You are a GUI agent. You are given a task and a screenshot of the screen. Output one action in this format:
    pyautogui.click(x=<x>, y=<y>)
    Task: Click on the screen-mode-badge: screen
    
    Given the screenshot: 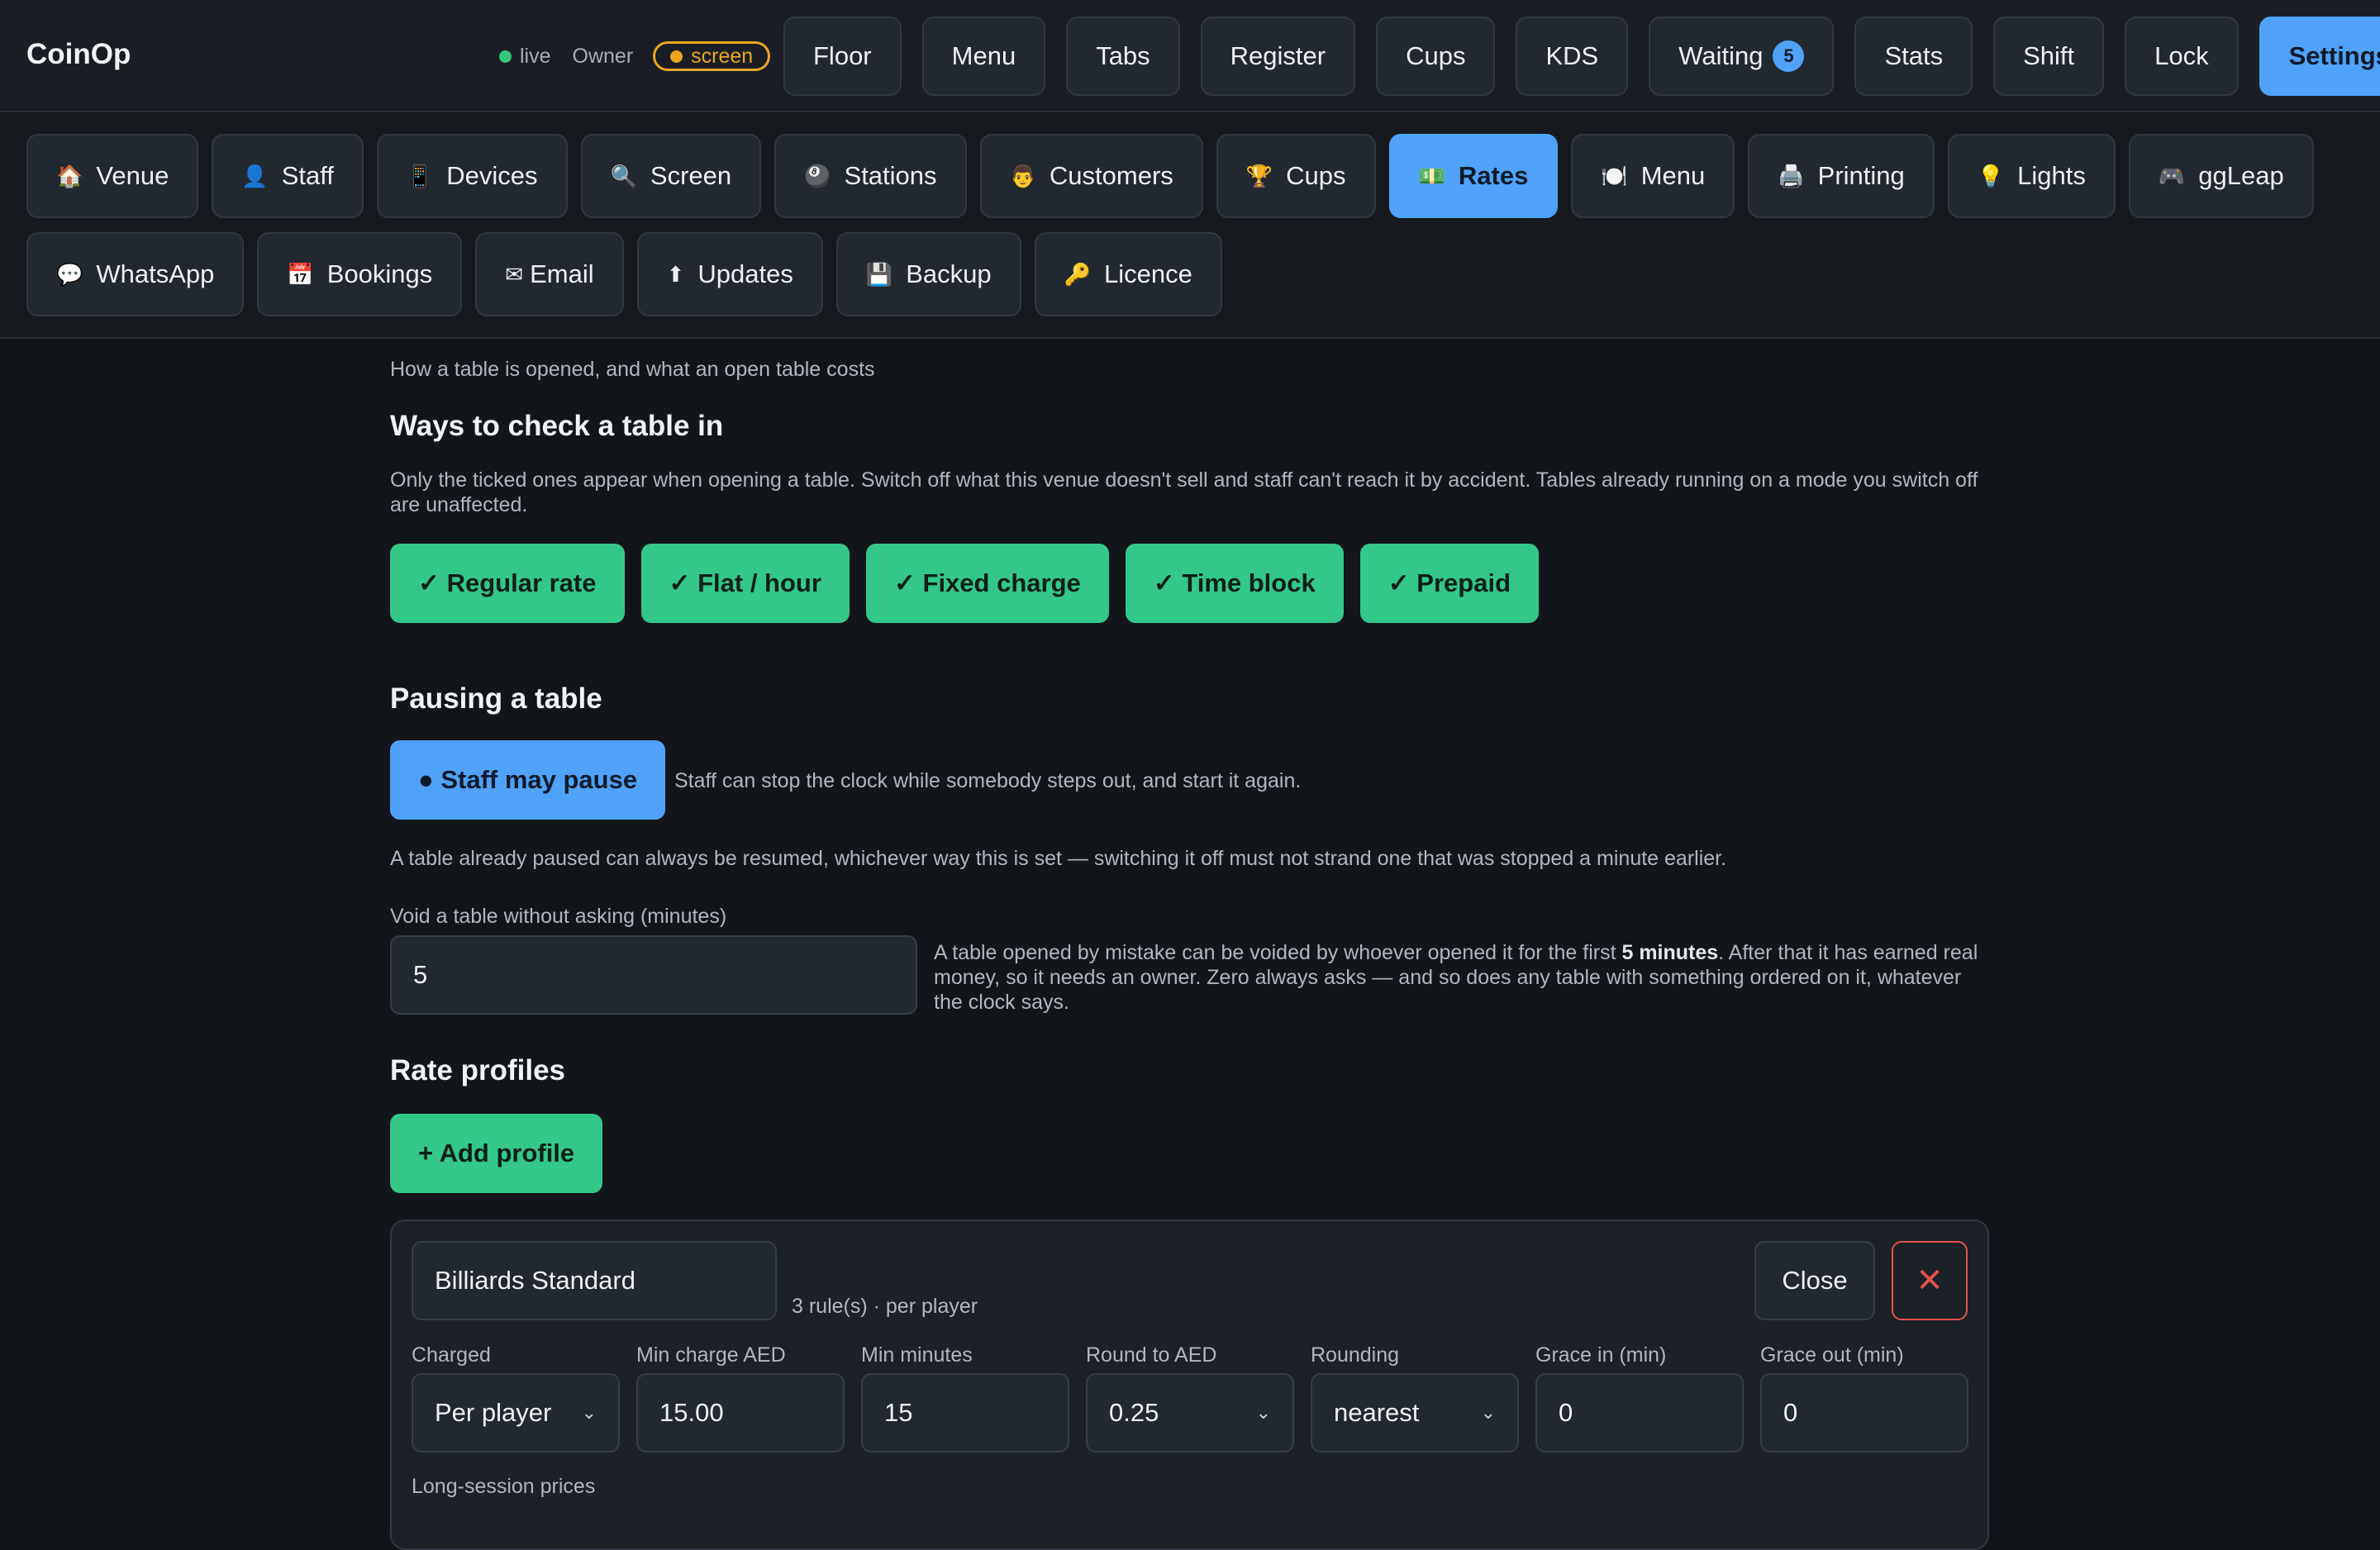 What is the action you would take?
    pyautogui.click(x=712, y=56)
    